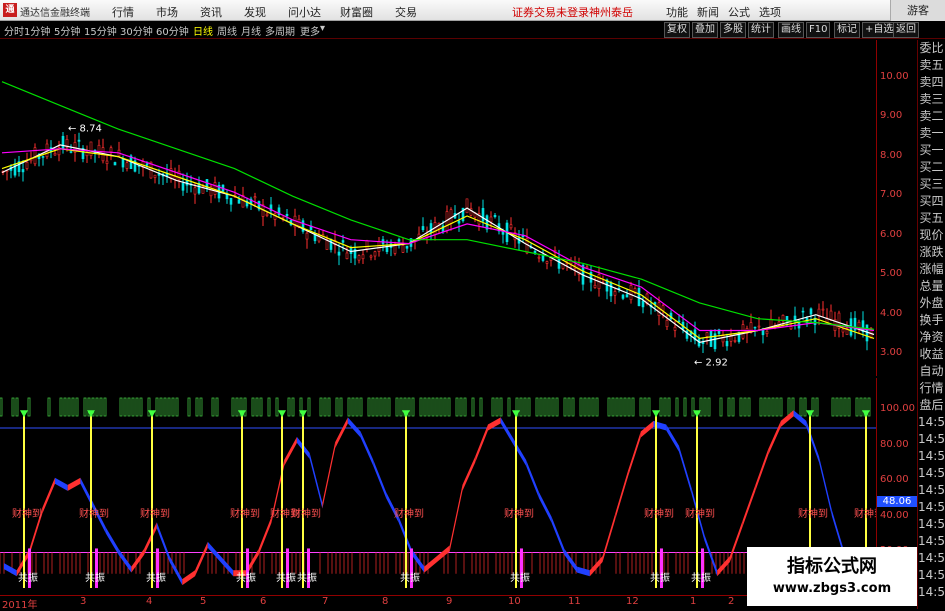 This screenshot has height=611, width=945. Describe the element at coordinates (739, 12) in the screenshot. I see `menu-right-item-2: 公式` at that location.